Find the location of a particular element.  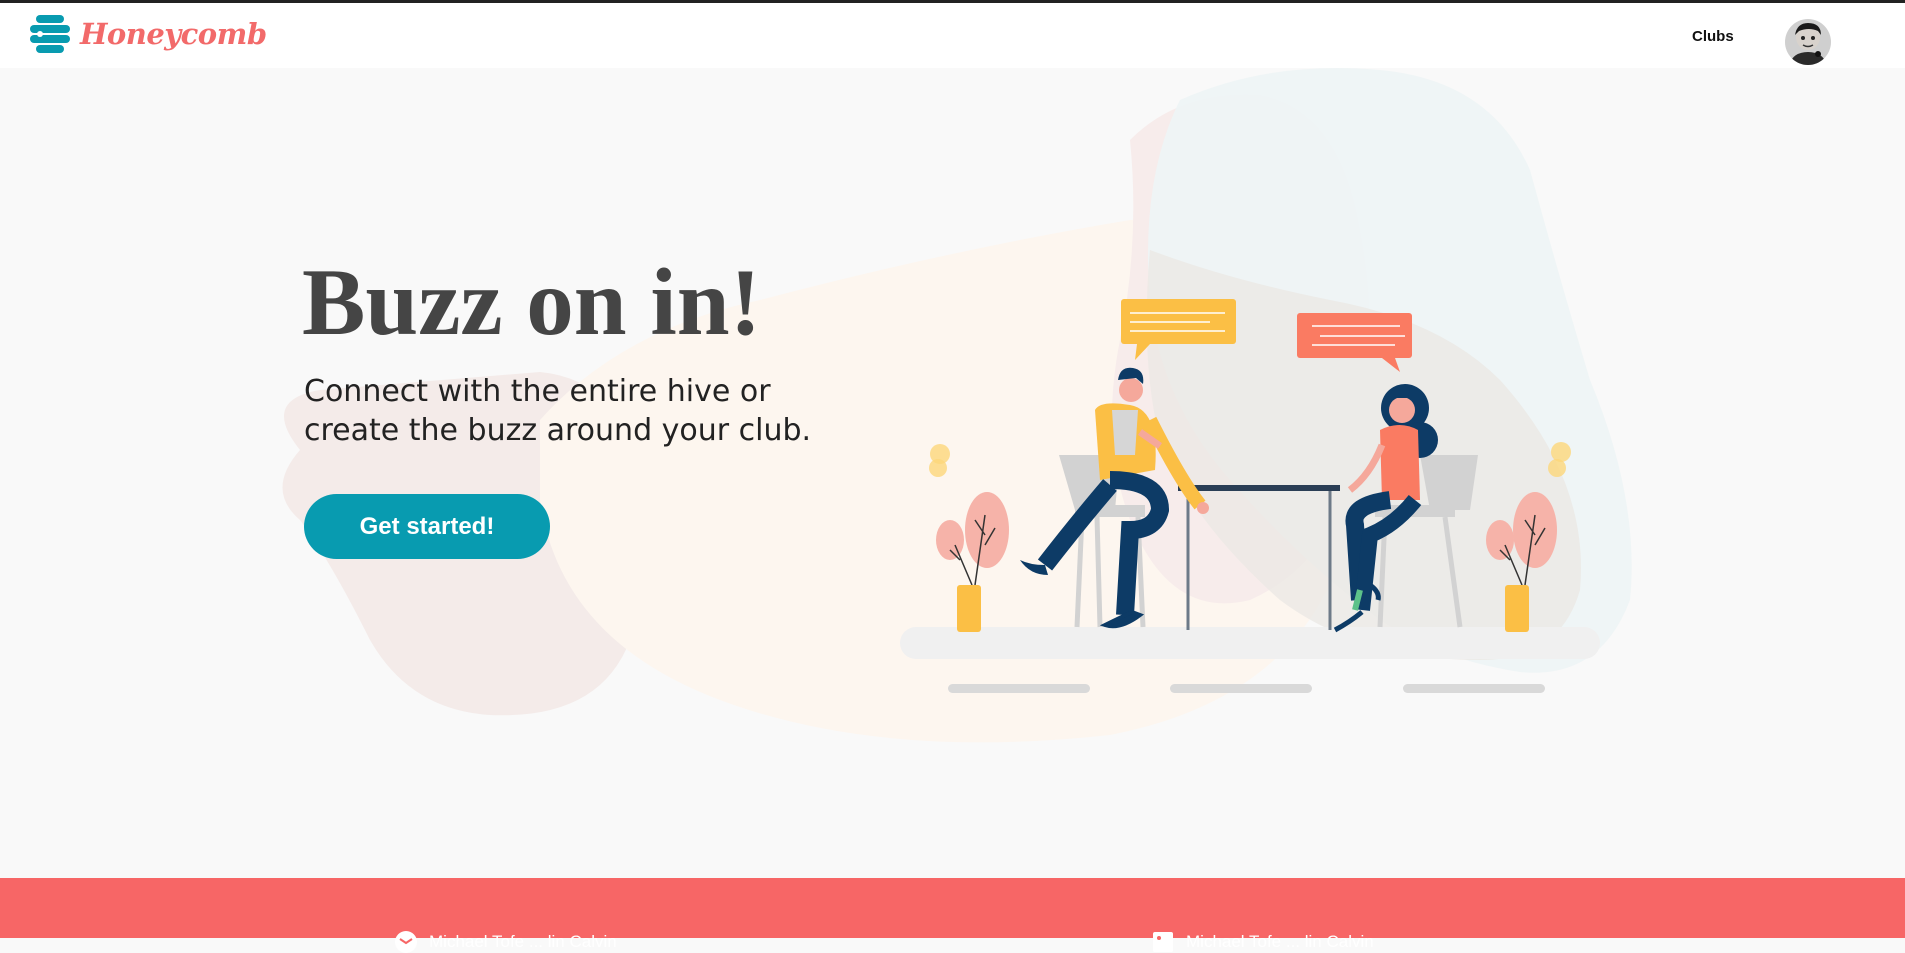

footer-contact-email: Michael Tofe ... lin Calvin is located at coordinates (506, 942).